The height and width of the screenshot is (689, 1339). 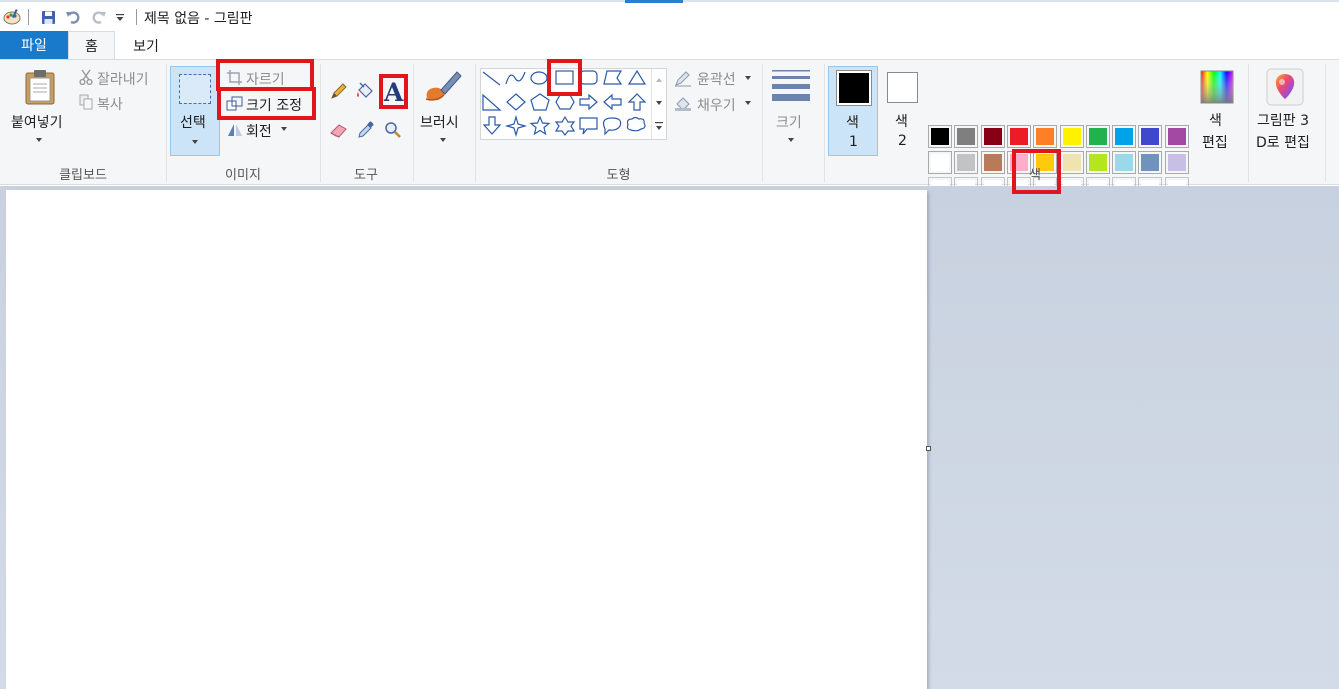 What do you see at coordinates (146, 45) in the screenshot?
I see `tab-view: 보기` at bounding box center [146, 45].